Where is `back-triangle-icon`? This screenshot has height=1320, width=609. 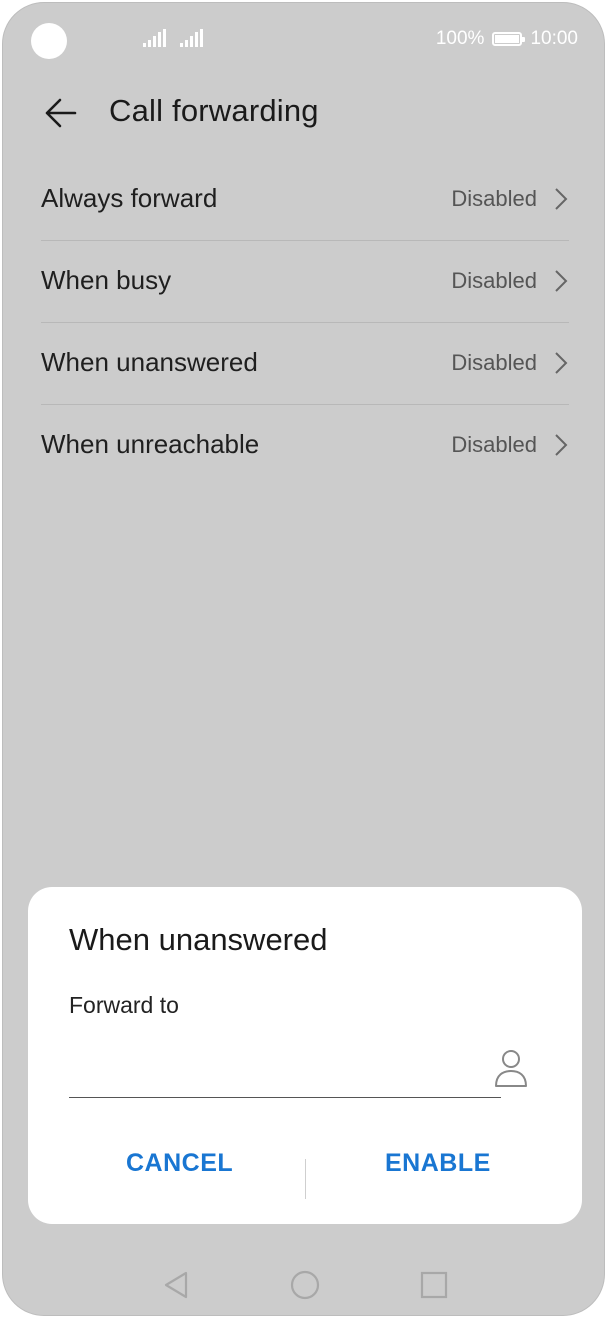 back-triangle-icon is located at coordinates (176, 1285).